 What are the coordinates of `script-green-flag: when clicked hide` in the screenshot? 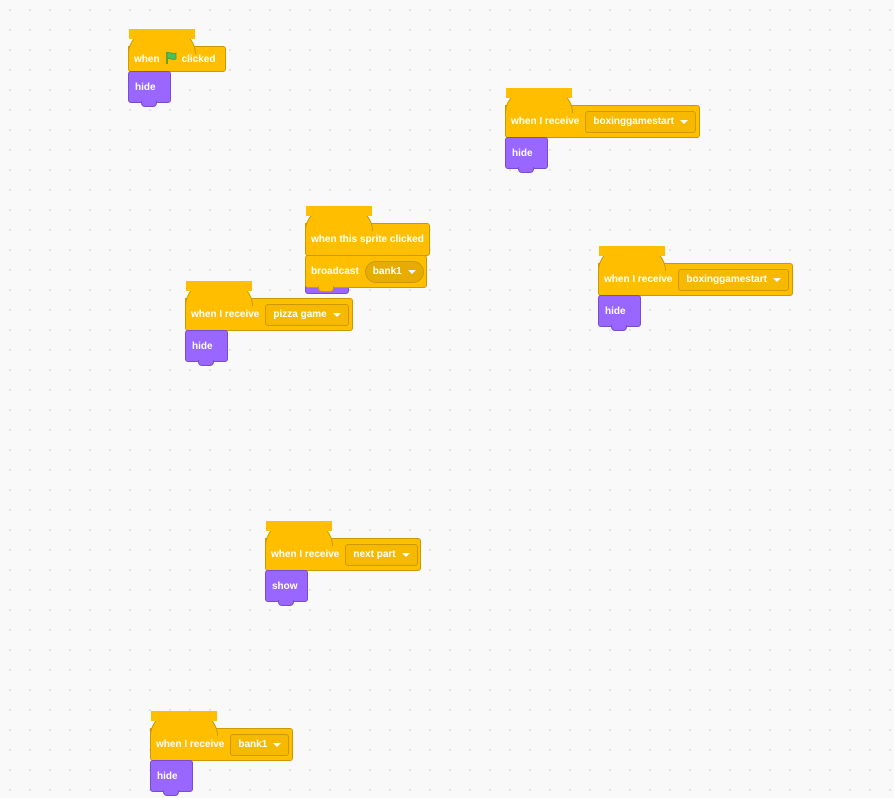 It's located at (177, 68).